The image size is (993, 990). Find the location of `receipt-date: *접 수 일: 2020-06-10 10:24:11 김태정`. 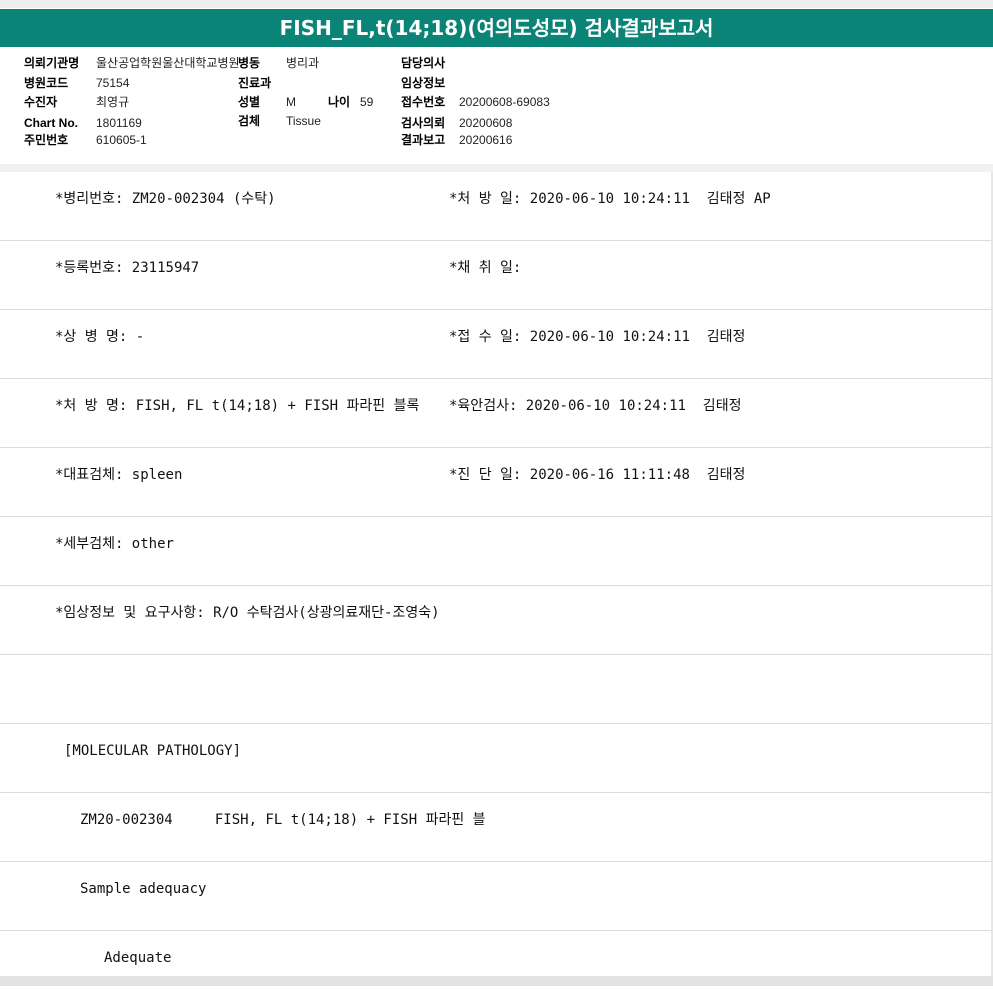

receipt-date: *접 수 일: 2020-06-10 10:24:11 김태정 is located at coordinates (597, 337).